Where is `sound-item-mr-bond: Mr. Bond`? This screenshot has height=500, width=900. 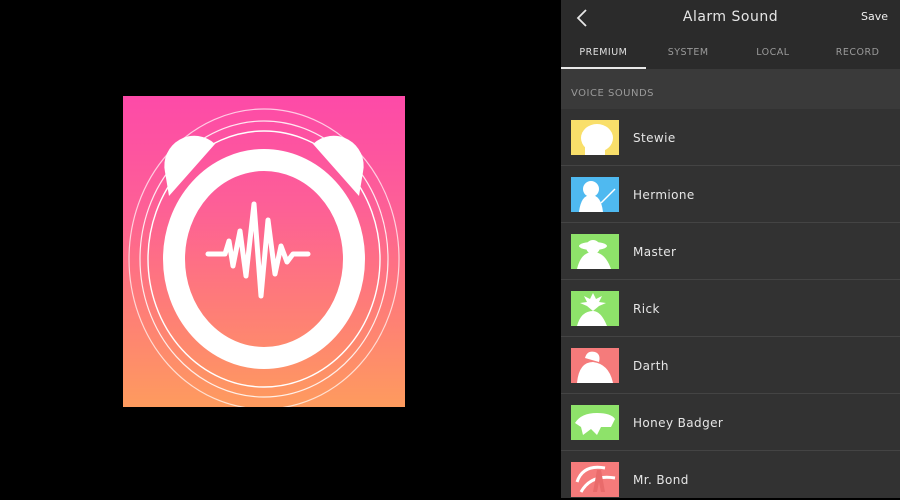
sound-item-mr-bond: Mr. Bond is located at coordinates (730, 474).